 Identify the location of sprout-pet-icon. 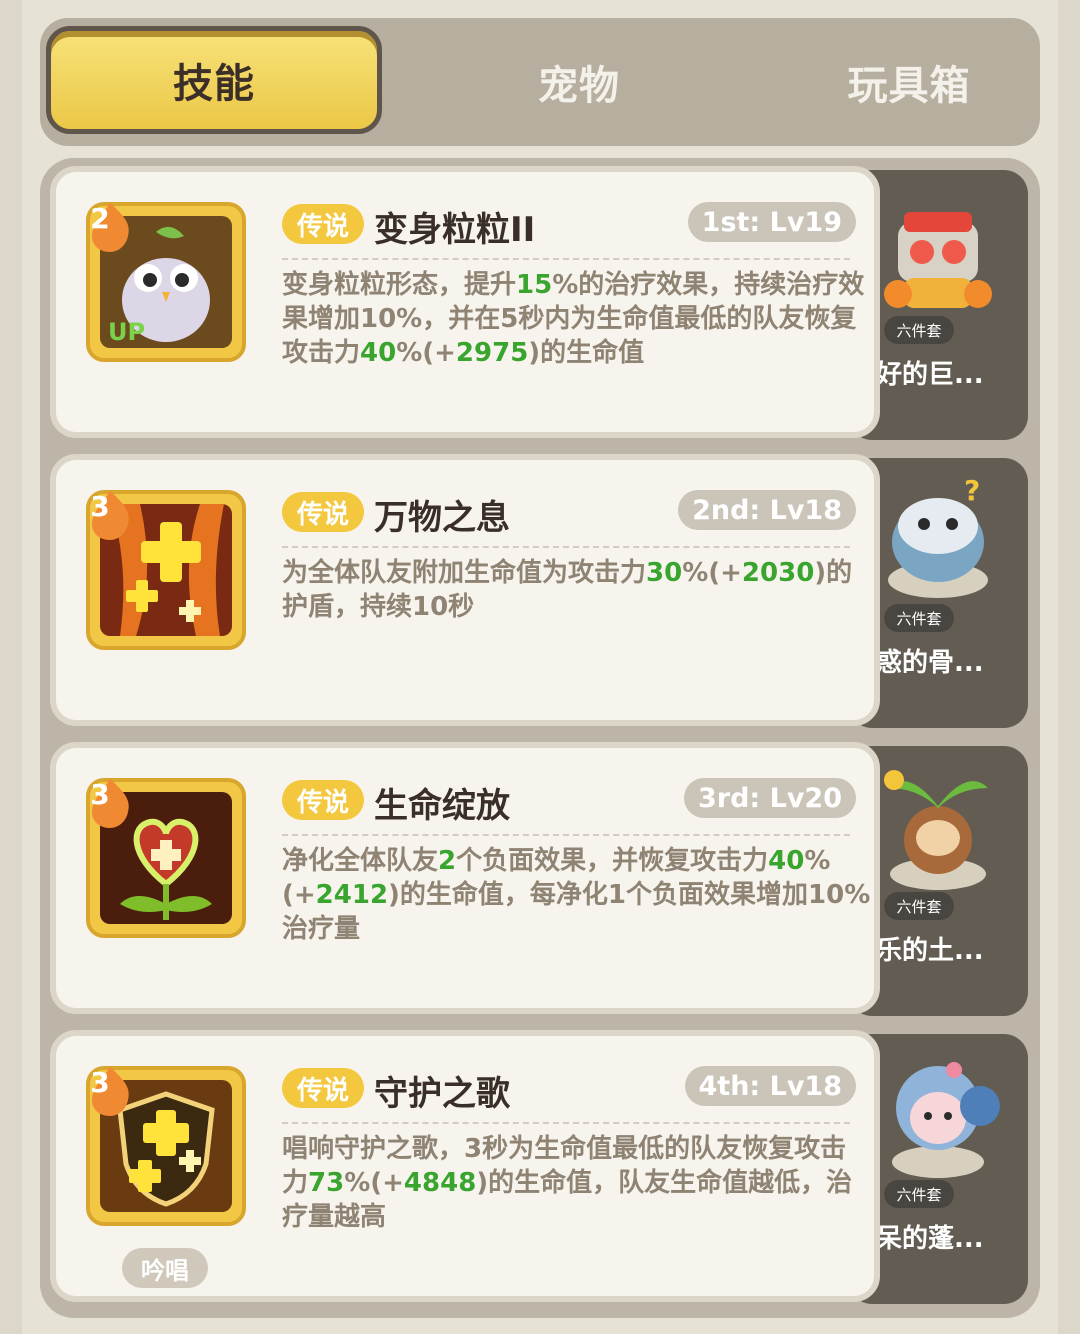
(936, 830).